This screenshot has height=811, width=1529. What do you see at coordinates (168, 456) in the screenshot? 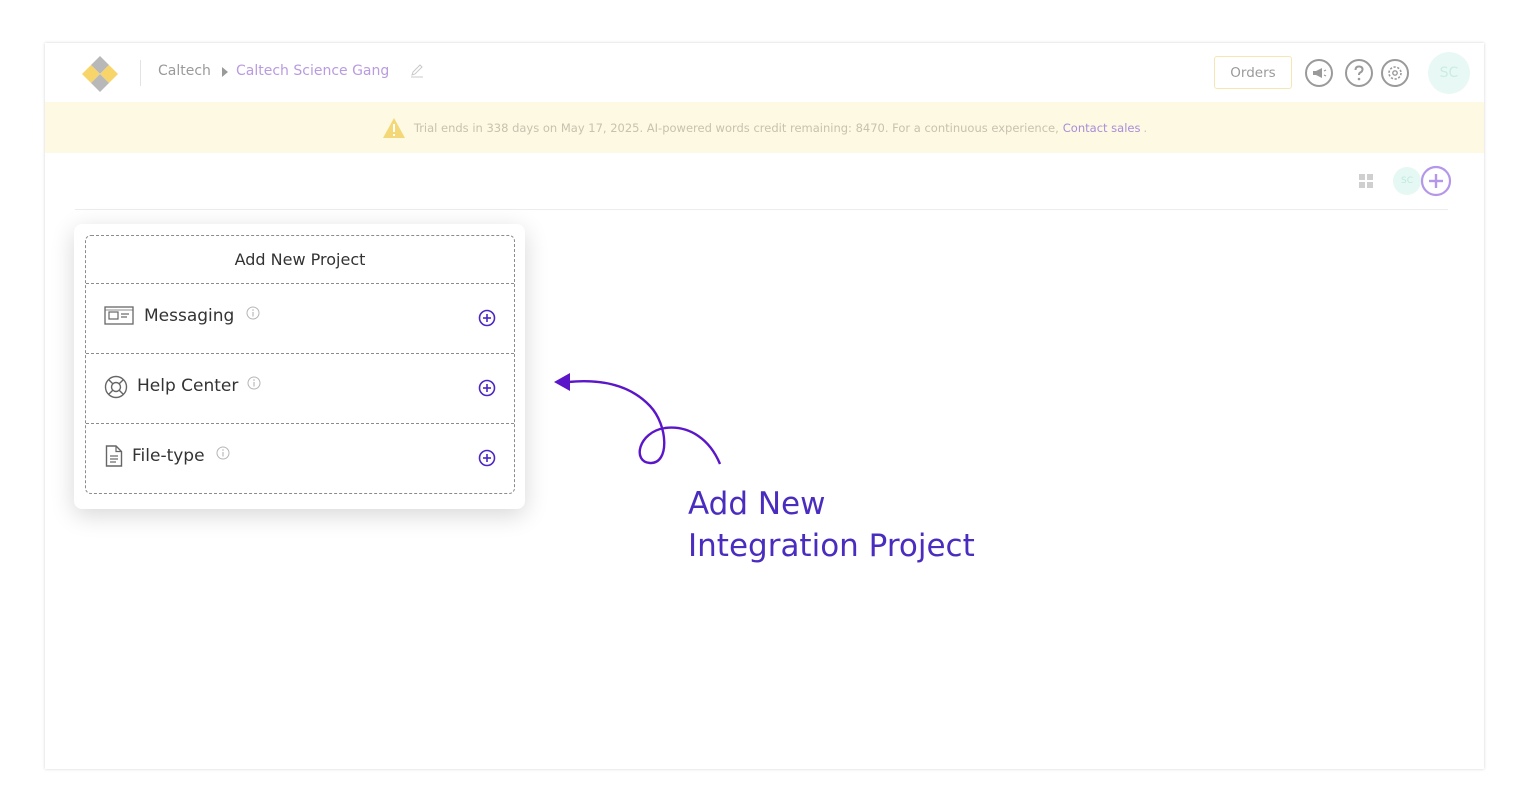
I see `project-type-label: File-type` at bounding box center [168, 456].